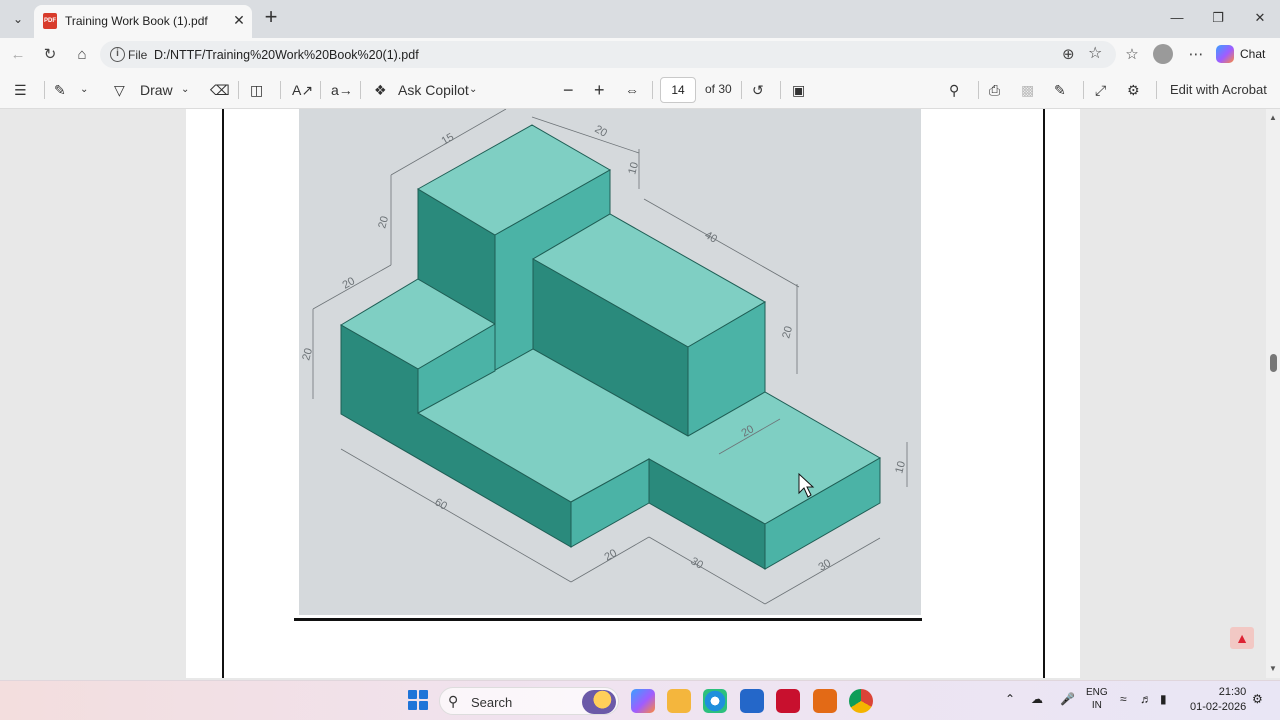 The image size is (1280, 720). Describe the element at coordinates (1095, 53) in the screenshot. I see `favorite-star-icon: ☆` at that location.